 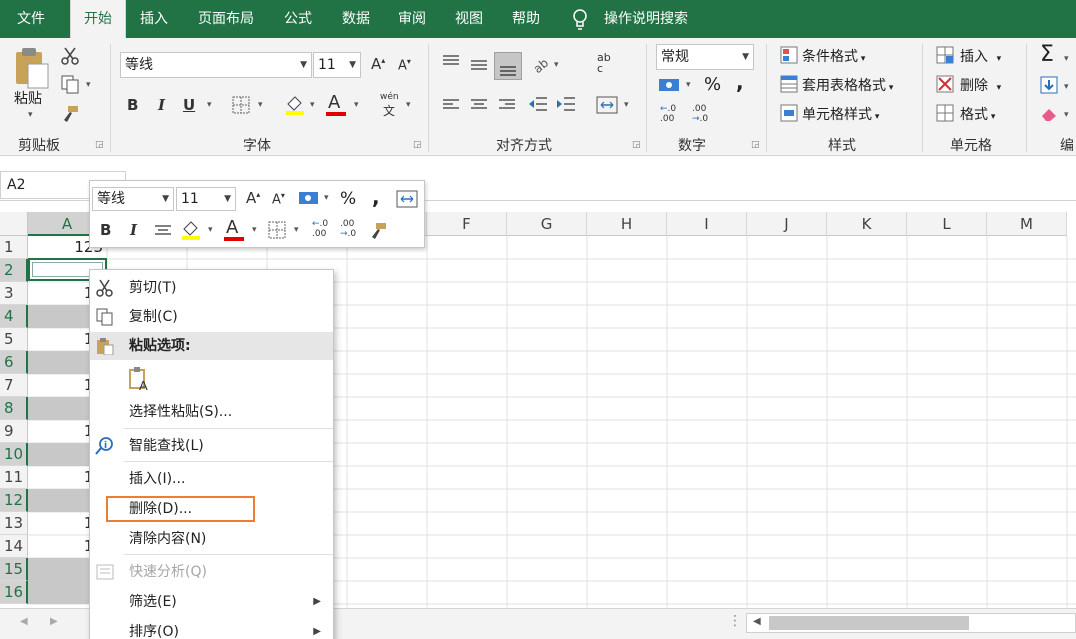 What do you see at coordinates (646, 19) in the screenshot?
I see `tell-me-search: 操作说明搜索` at bounding box center [646, 19].